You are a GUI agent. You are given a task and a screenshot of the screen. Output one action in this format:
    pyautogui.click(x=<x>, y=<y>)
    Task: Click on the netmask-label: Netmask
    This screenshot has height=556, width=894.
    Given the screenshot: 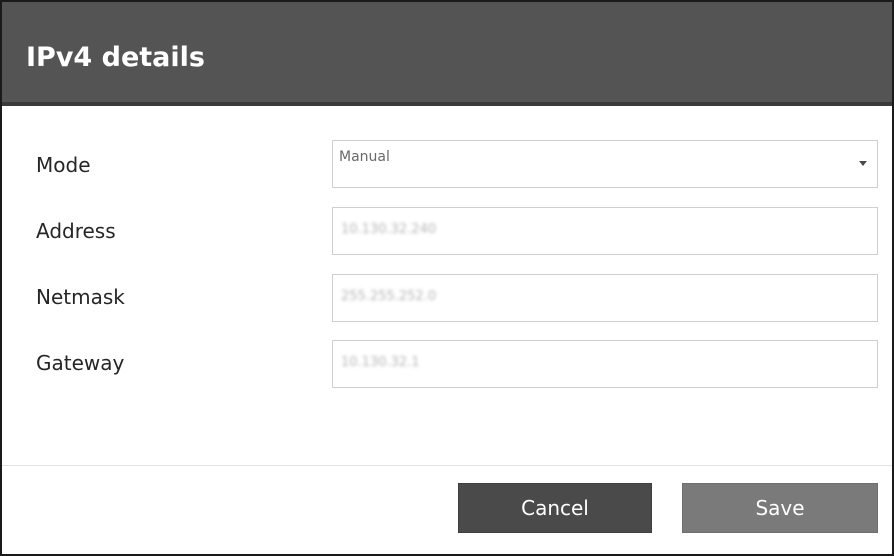 What is the action you would take?
    pyautogui.click(x=80, y=297)
    